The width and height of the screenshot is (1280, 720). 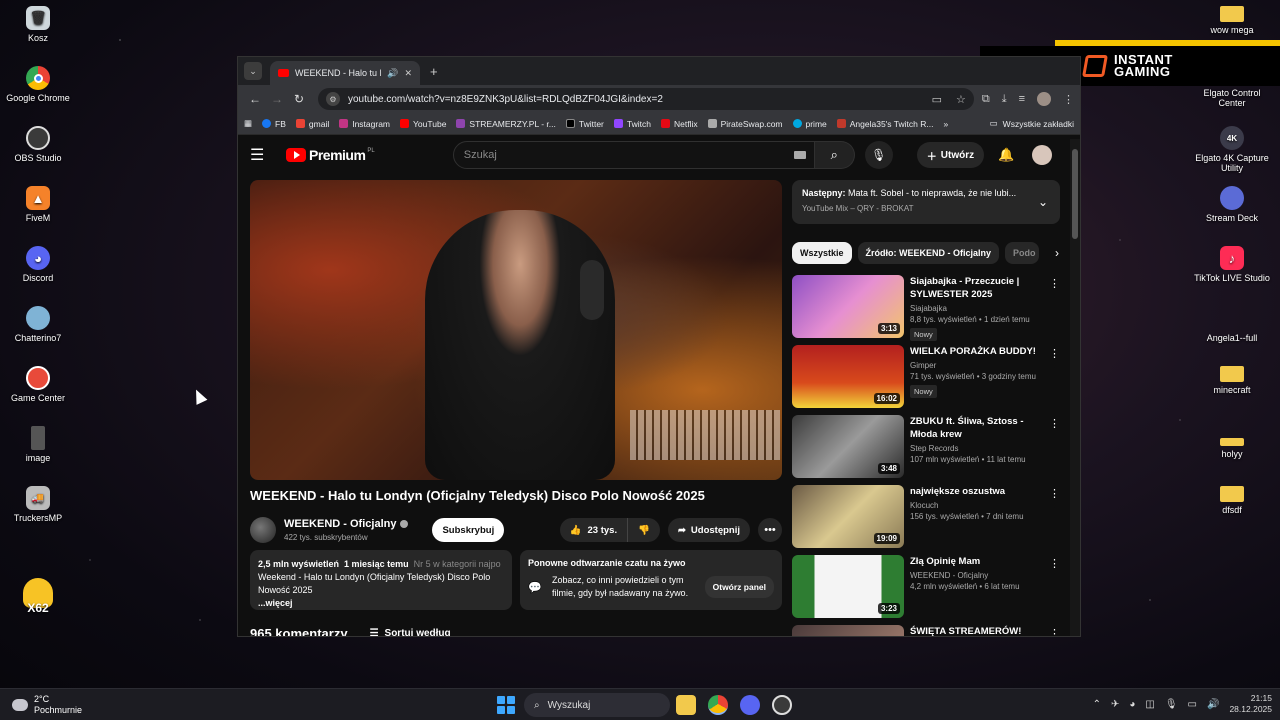 What do you see at coordinates (1149, 704) in the screenshot?
I see `tray-app-icon: ◫` at bounding box center [1149, 704].